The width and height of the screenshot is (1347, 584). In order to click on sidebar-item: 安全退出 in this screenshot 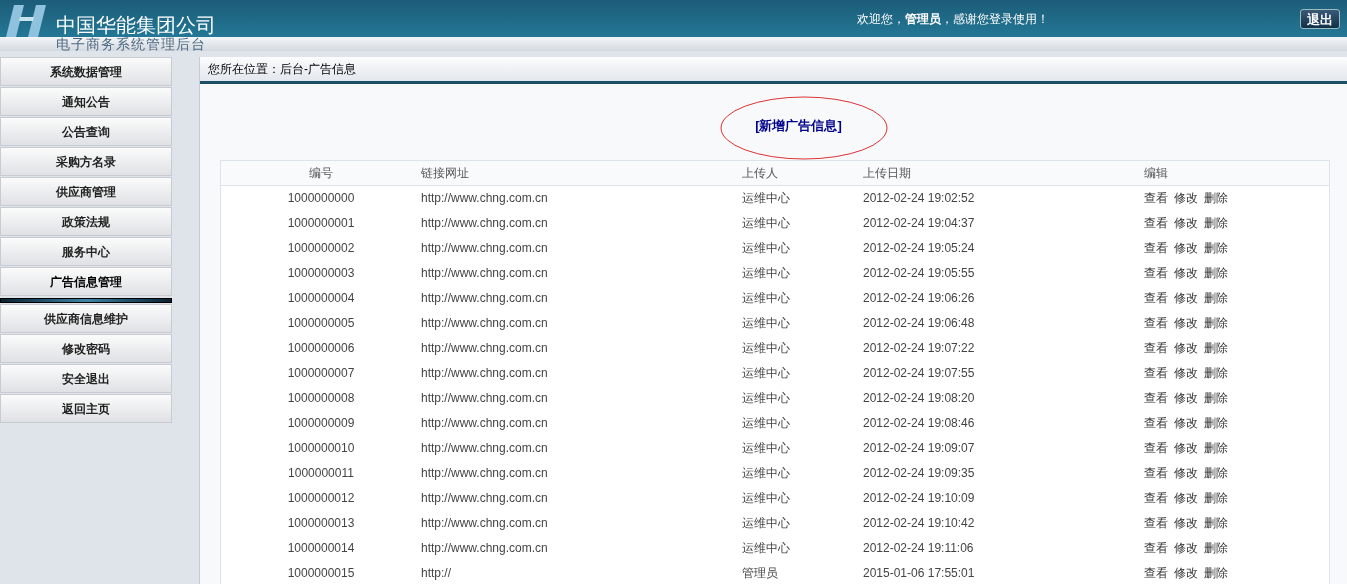, I will do `click(86, 378)`.